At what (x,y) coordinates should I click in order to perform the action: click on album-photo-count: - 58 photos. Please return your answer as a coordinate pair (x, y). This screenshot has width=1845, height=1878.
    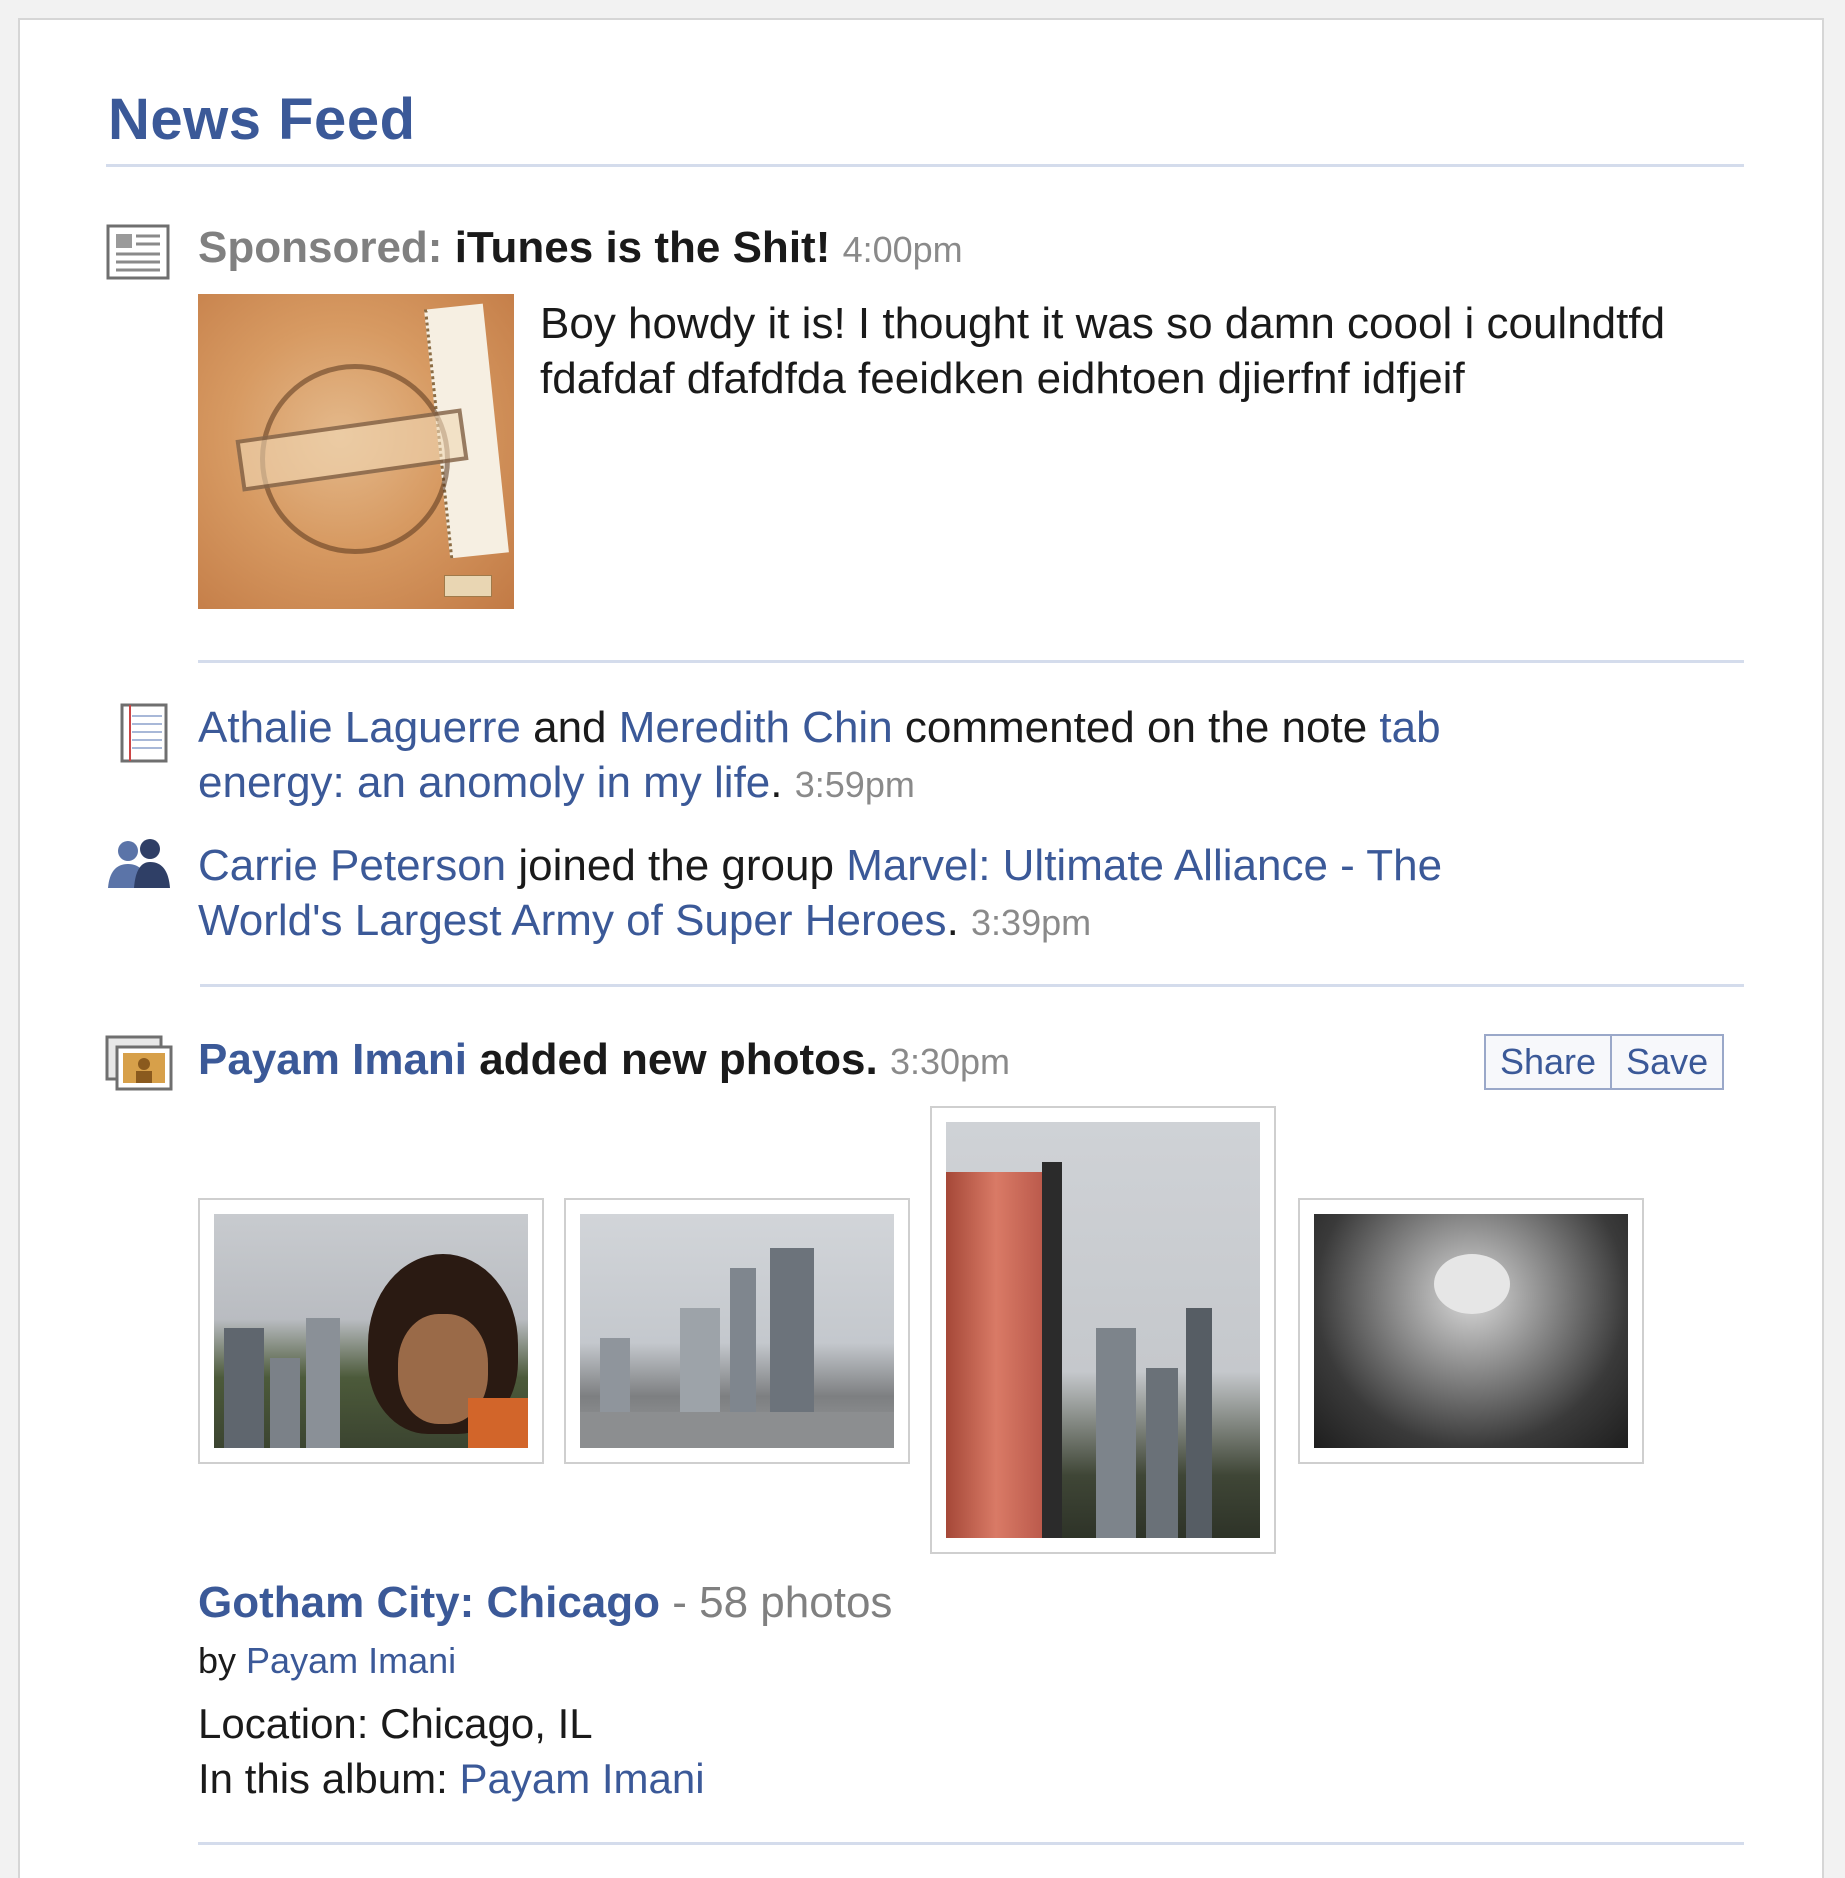
    Looking at the image, I should click on (782, 1602).